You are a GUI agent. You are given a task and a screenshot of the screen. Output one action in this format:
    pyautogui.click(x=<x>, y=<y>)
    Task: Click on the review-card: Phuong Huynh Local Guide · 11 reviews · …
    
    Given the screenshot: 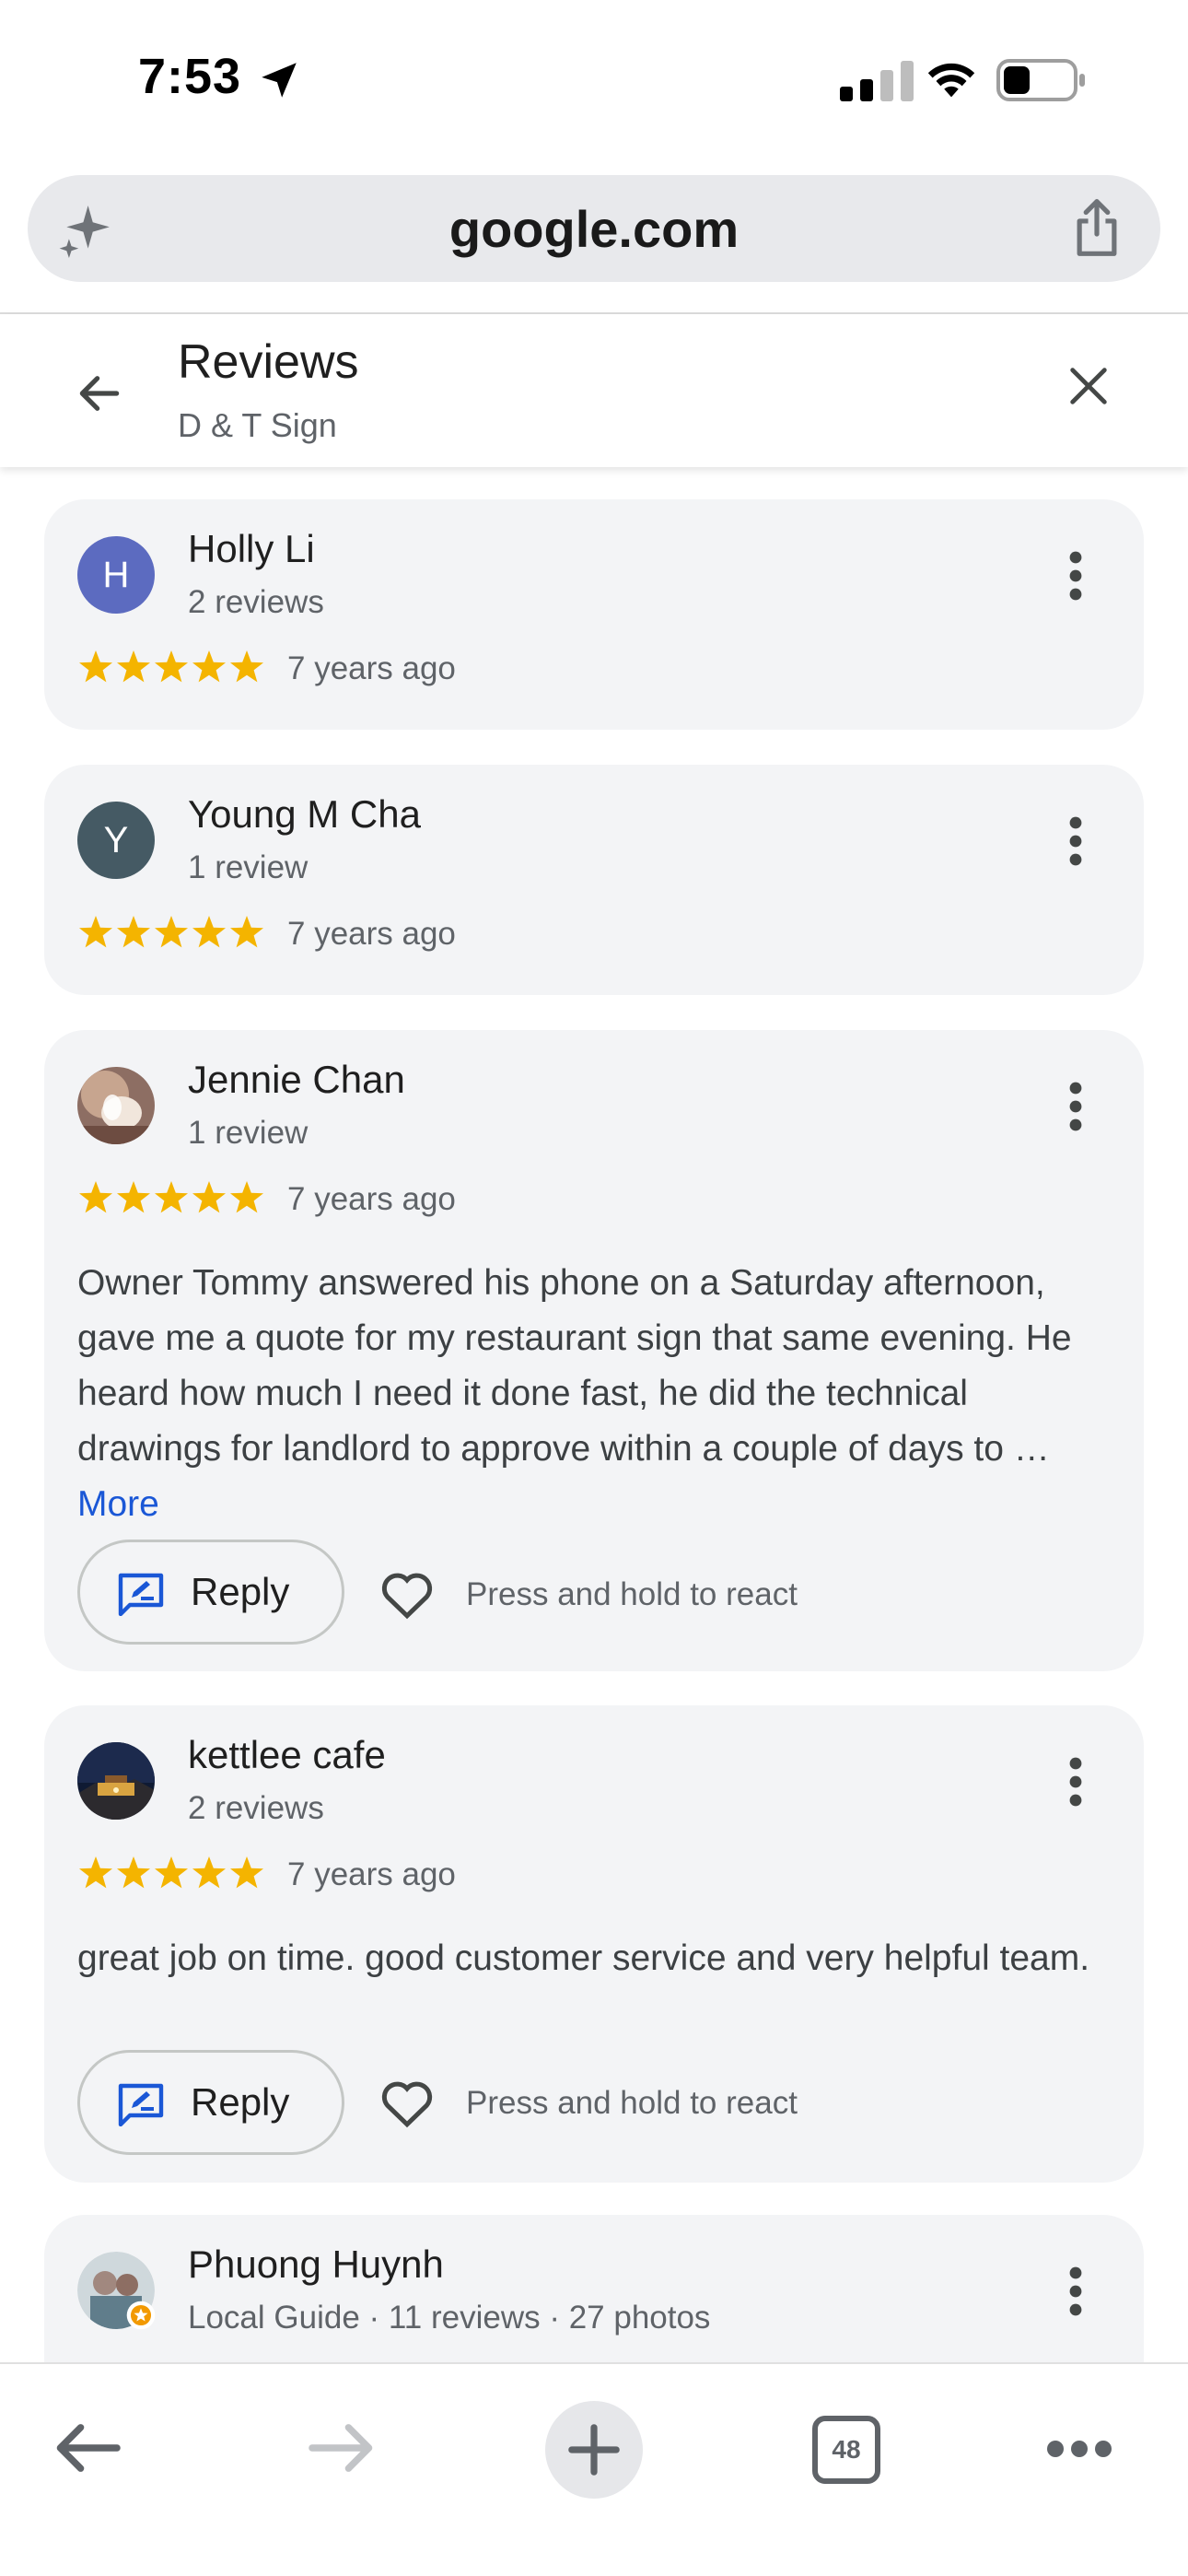 What is the action you would take?
    pyautogui.click(x=594, y=2288)
    